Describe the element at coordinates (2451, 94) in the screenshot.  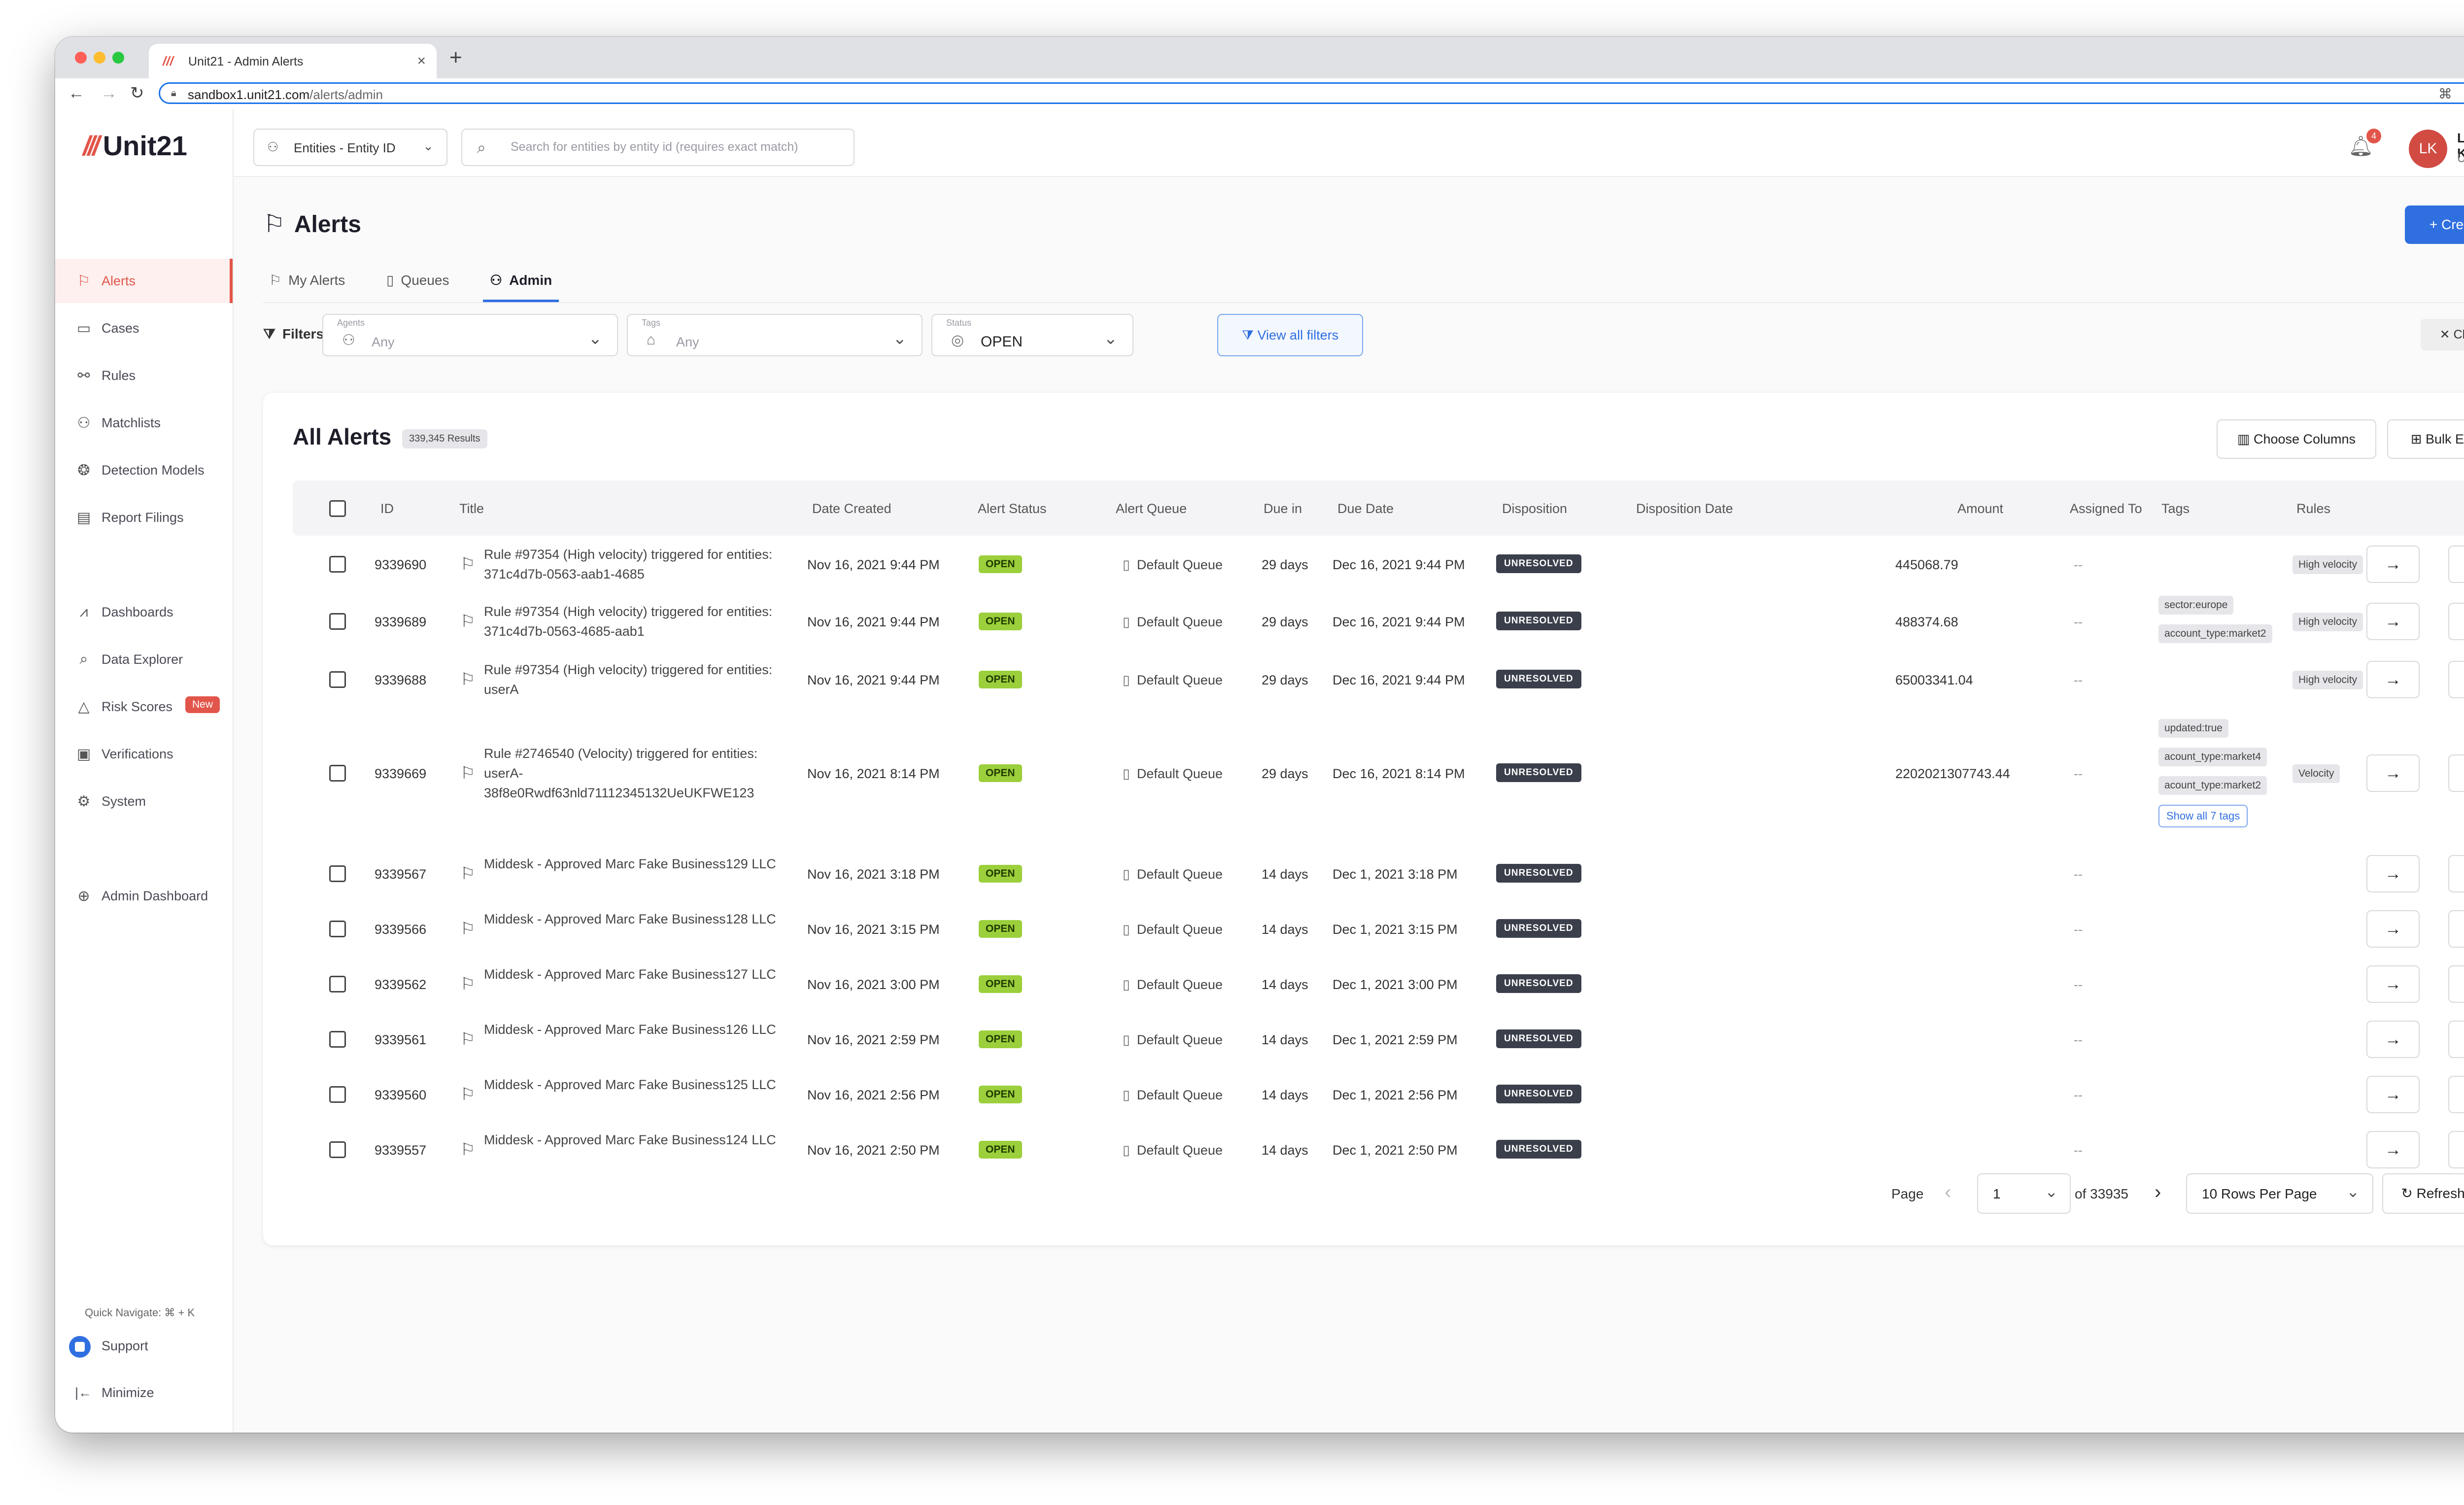
I see `bookmark-star-icon: ⌘☆` at that location.